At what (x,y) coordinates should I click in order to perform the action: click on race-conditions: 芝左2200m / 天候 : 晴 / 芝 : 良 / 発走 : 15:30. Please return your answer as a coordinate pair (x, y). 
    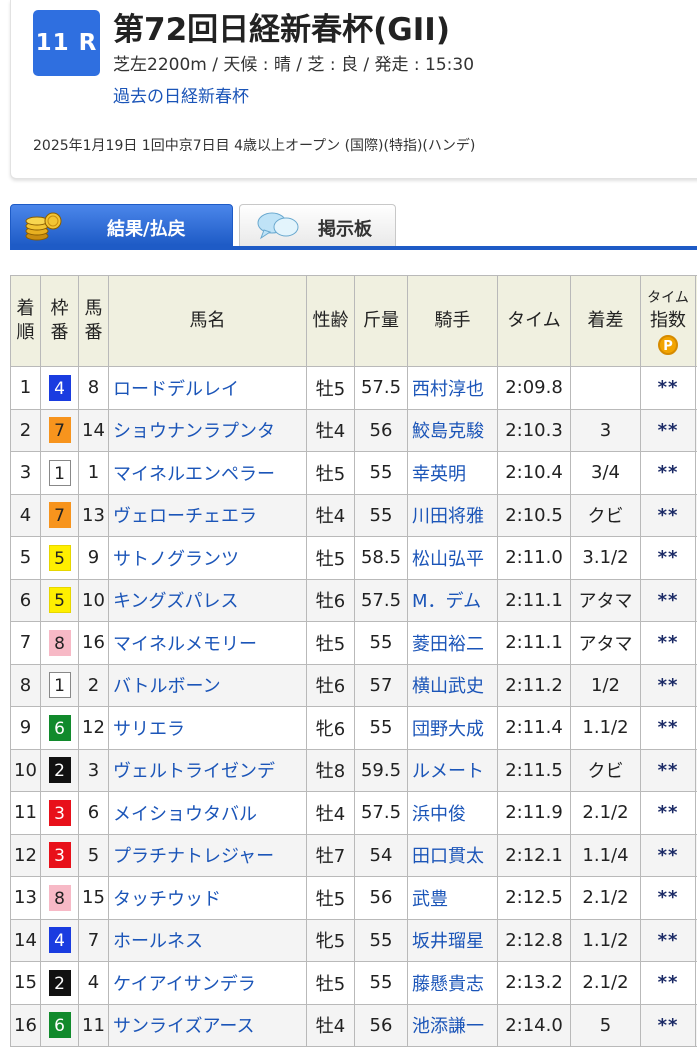
    Looking at the image, I should click on (294, 65).